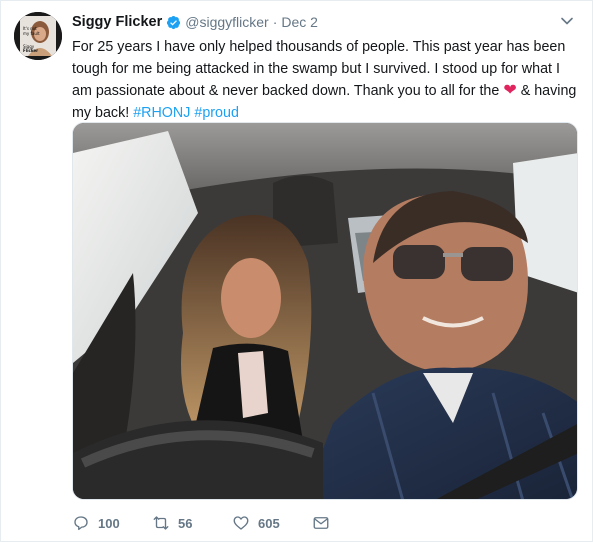 The width and height of the screenshot is (593, 542). What do you see at coordinates (109, 523) in the screenshot?
I see `reply-count: 100` at bounding box center [109, 523].